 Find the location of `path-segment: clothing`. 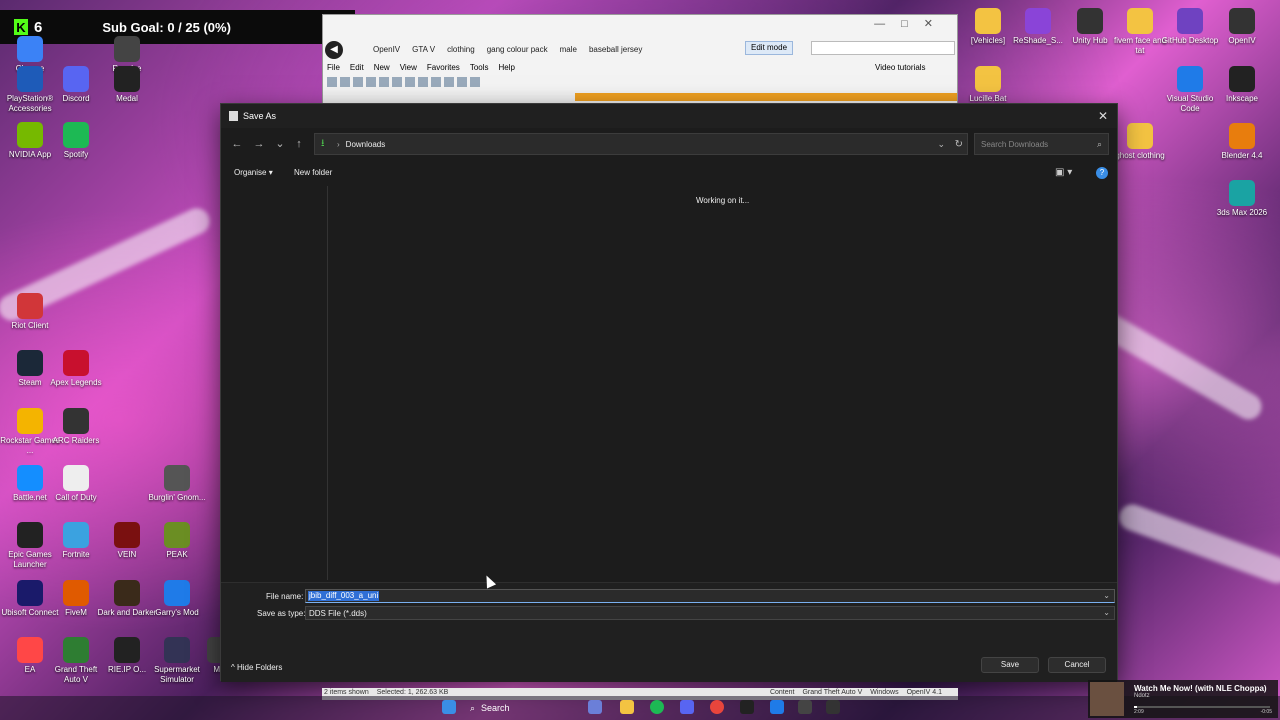

path-segment: clothing is located at coordinates (461, 49).